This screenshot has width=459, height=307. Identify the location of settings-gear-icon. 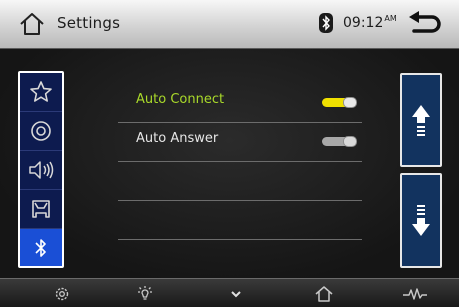
(62, 294).